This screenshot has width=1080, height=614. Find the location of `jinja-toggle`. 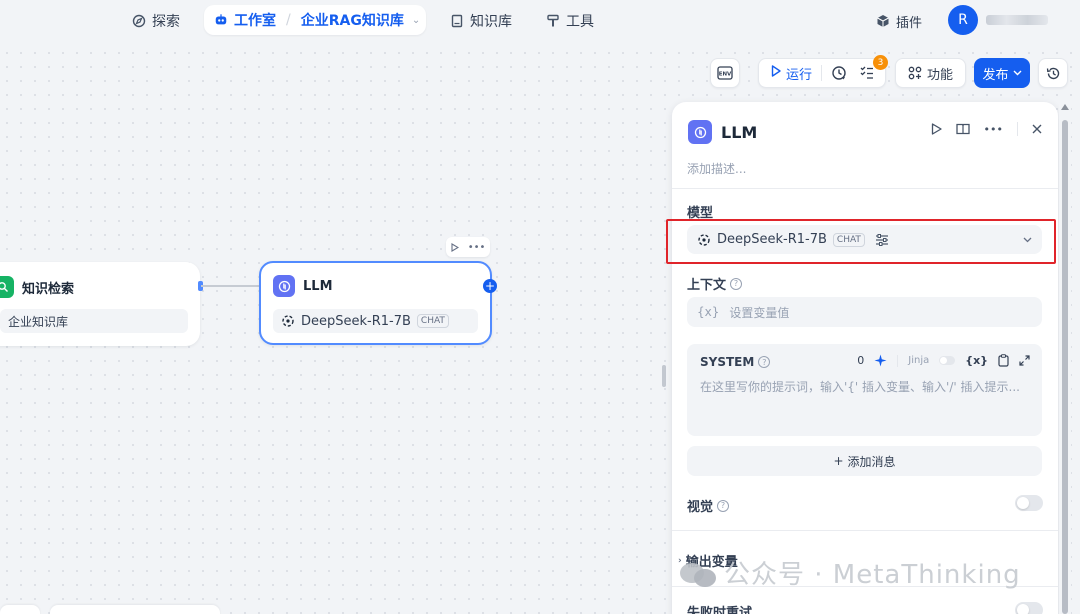

jinja-toggle is located at coordinates (947, 360).